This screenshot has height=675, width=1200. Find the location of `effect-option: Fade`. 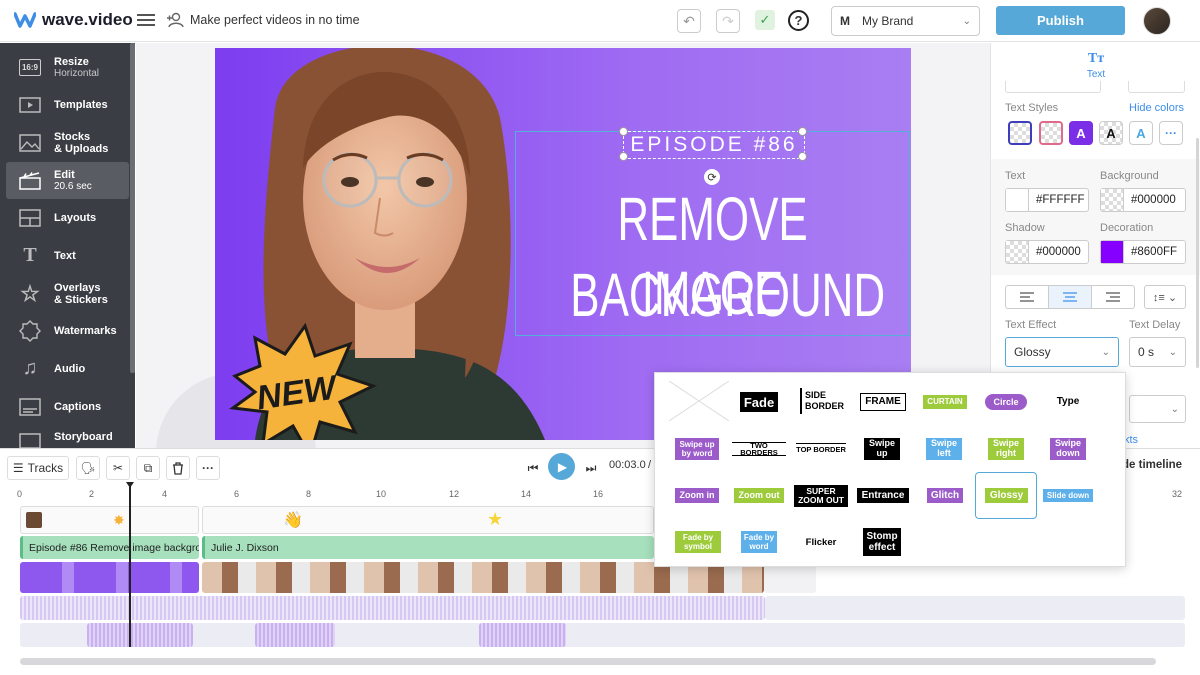

effect-option: Fade is located at coordinates (759, 402).